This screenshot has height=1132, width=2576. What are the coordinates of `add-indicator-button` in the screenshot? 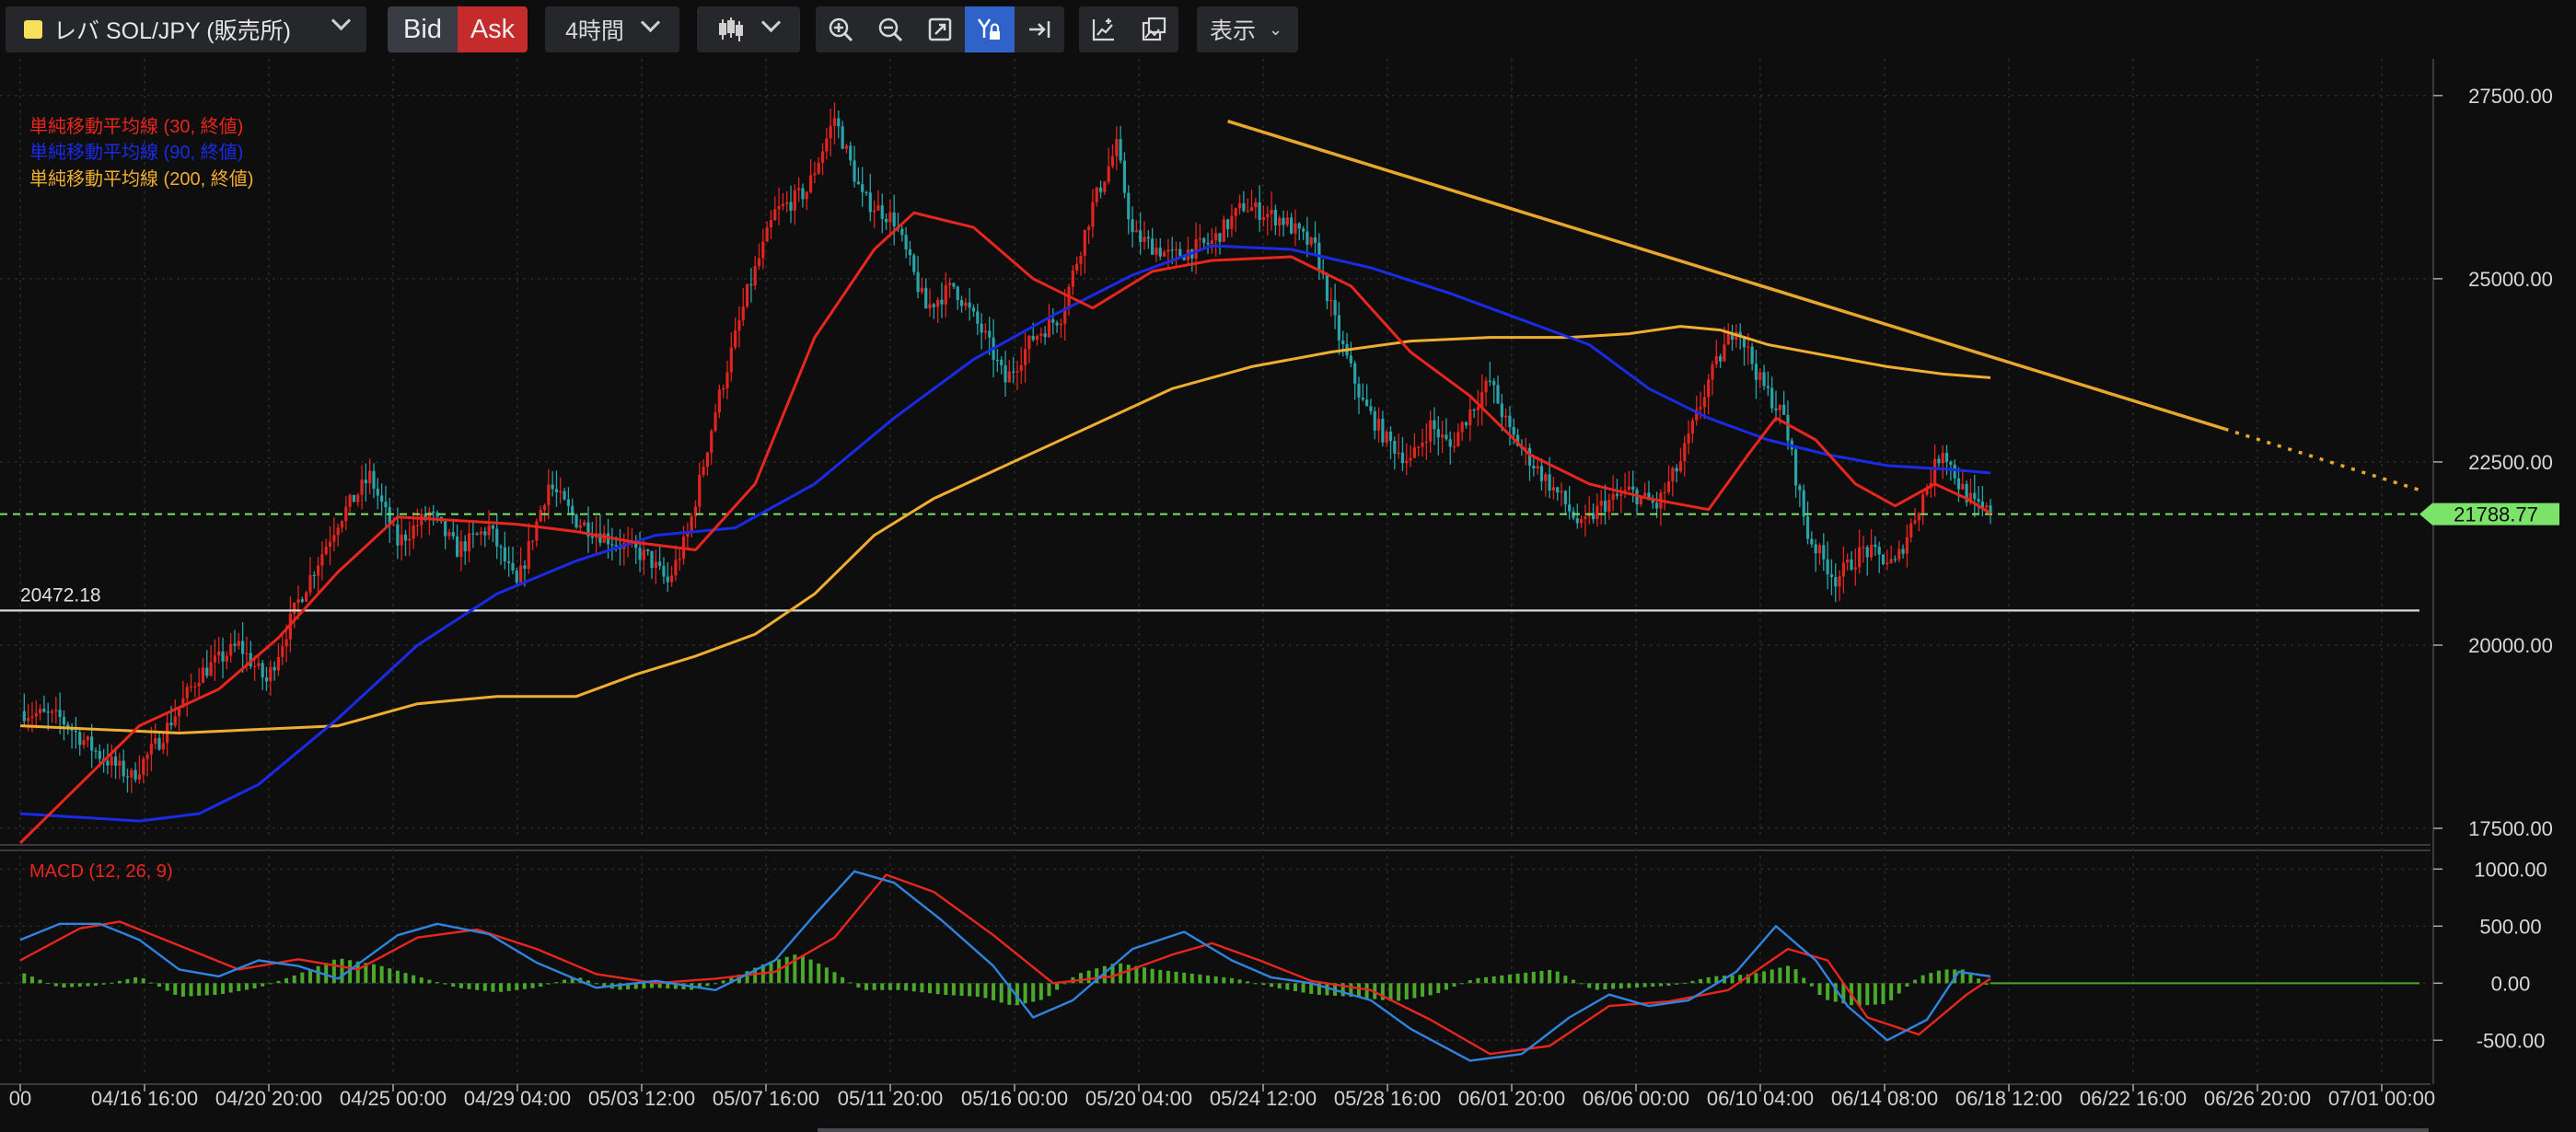 It's located at (1104, 29).